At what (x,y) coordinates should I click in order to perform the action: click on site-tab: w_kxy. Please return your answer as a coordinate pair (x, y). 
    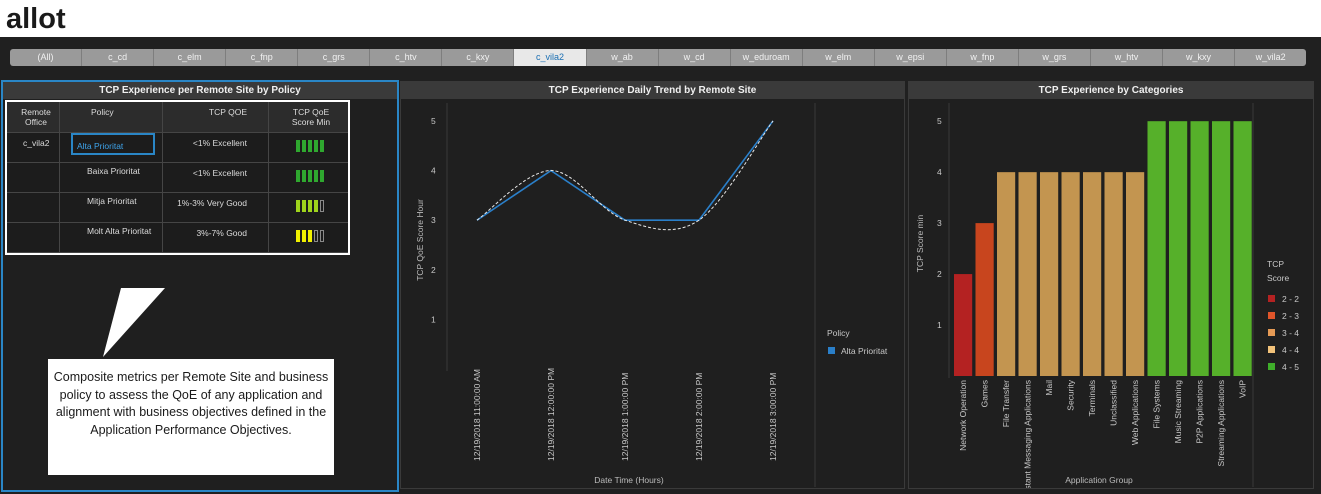
    Looking at the image, I should click on (1199, 57).